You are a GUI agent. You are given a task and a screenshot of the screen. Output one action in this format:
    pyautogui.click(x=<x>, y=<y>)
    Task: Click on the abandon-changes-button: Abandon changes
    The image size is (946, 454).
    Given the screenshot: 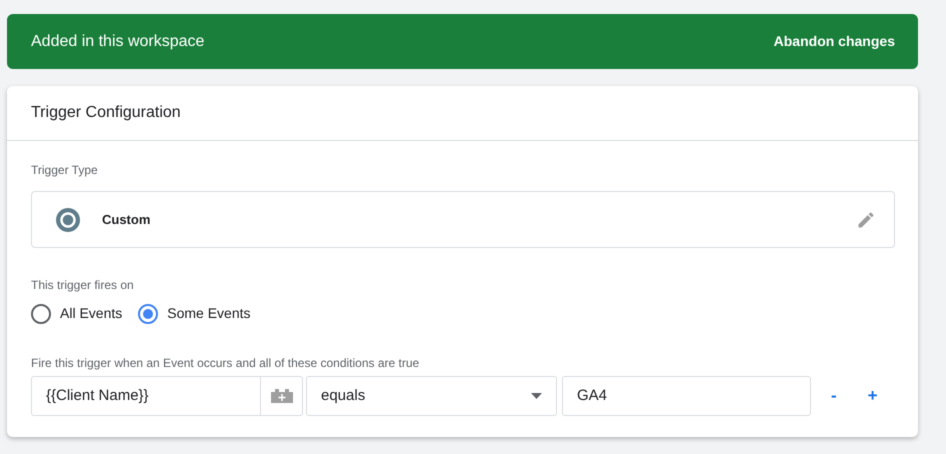 What is the action you would take?
    pyautogui.click(x=834, y=41)
    